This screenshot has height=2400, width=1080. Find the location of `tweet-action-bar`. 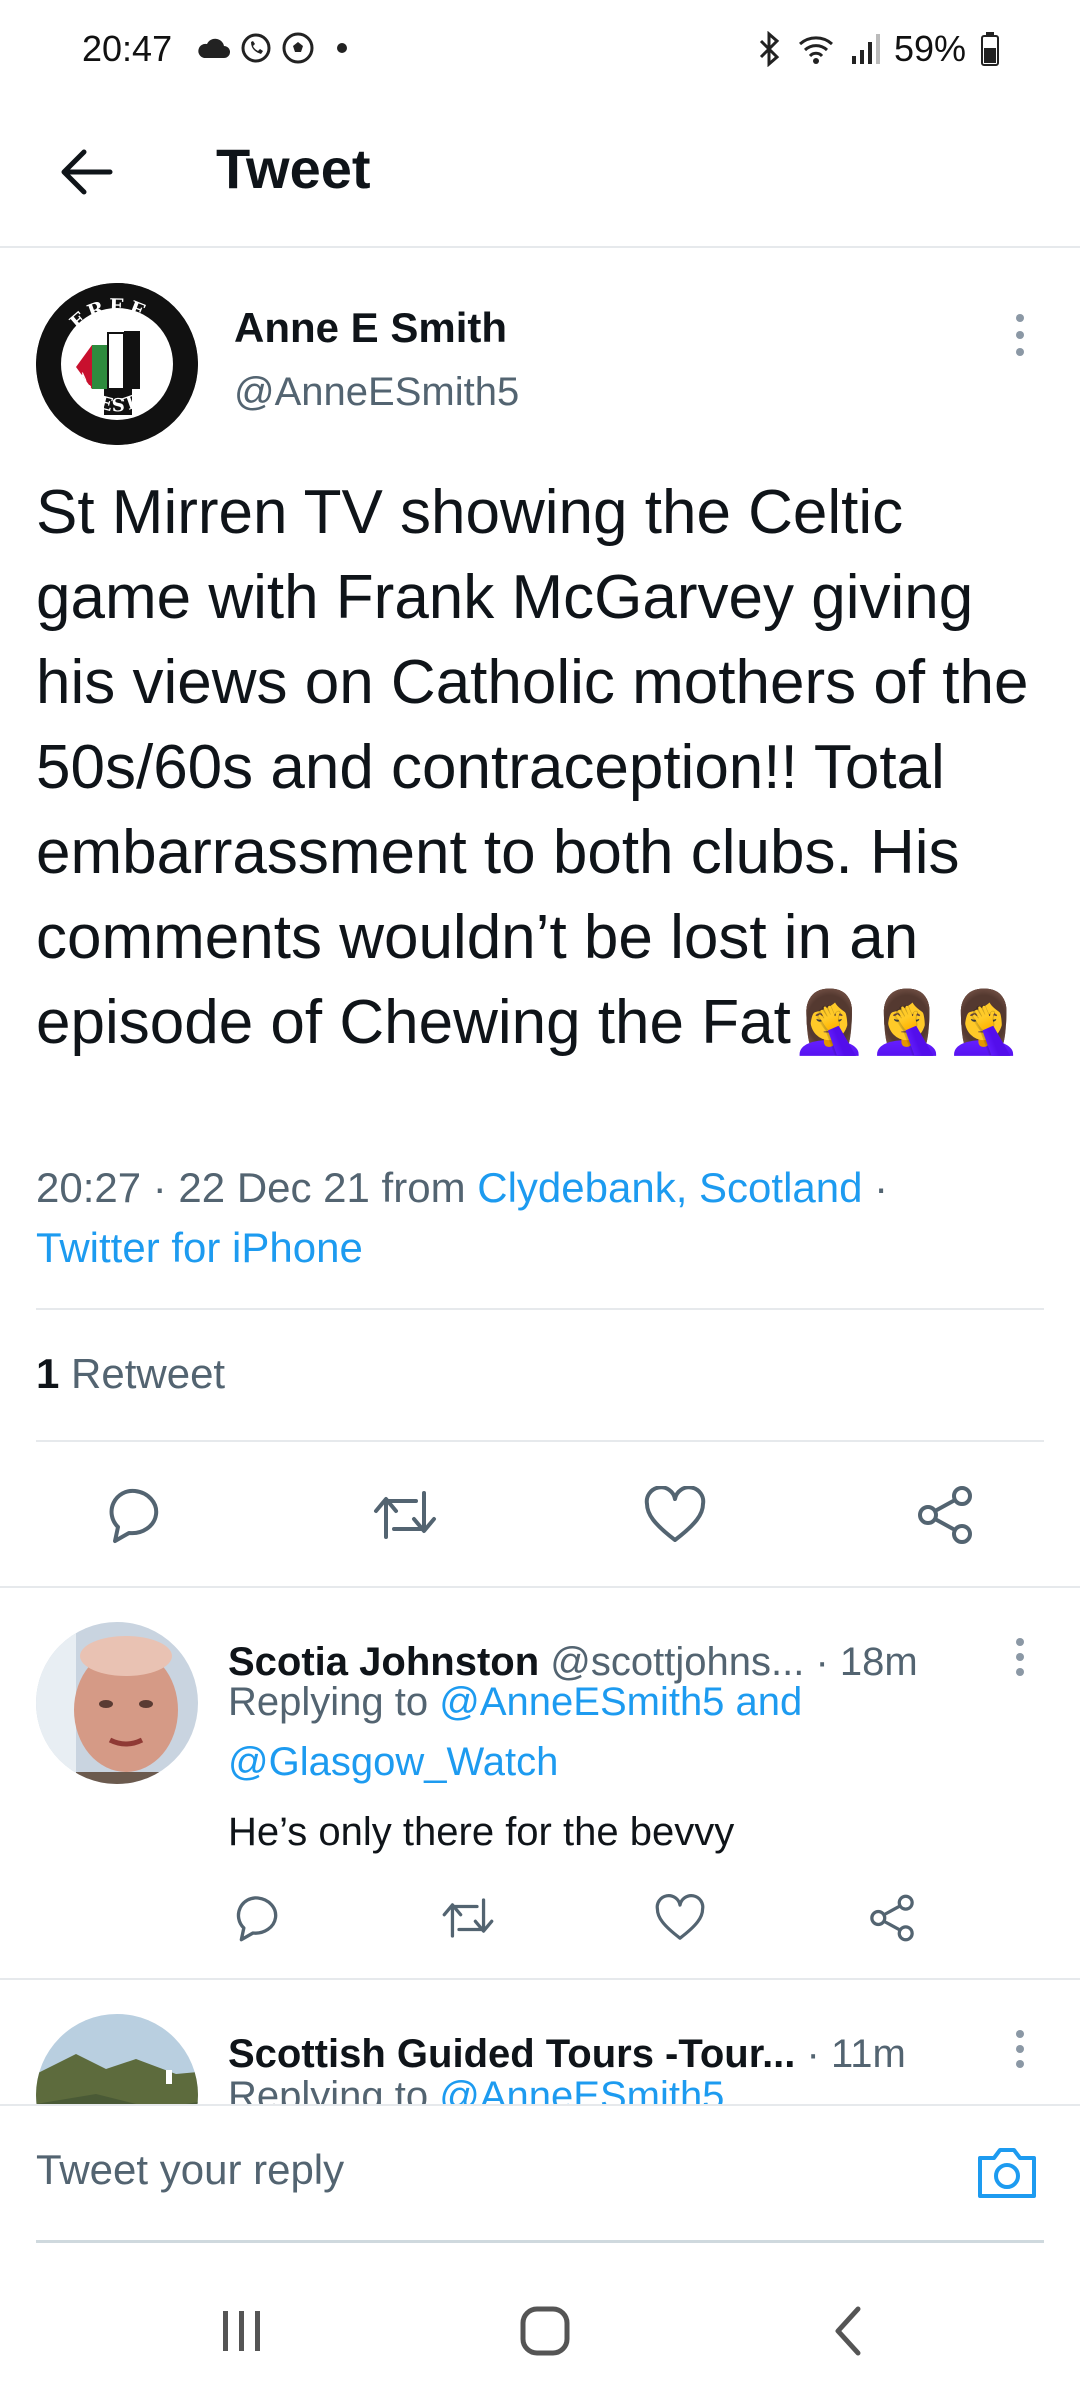

tweet-action-bar is located at coordinates (540, 1515).